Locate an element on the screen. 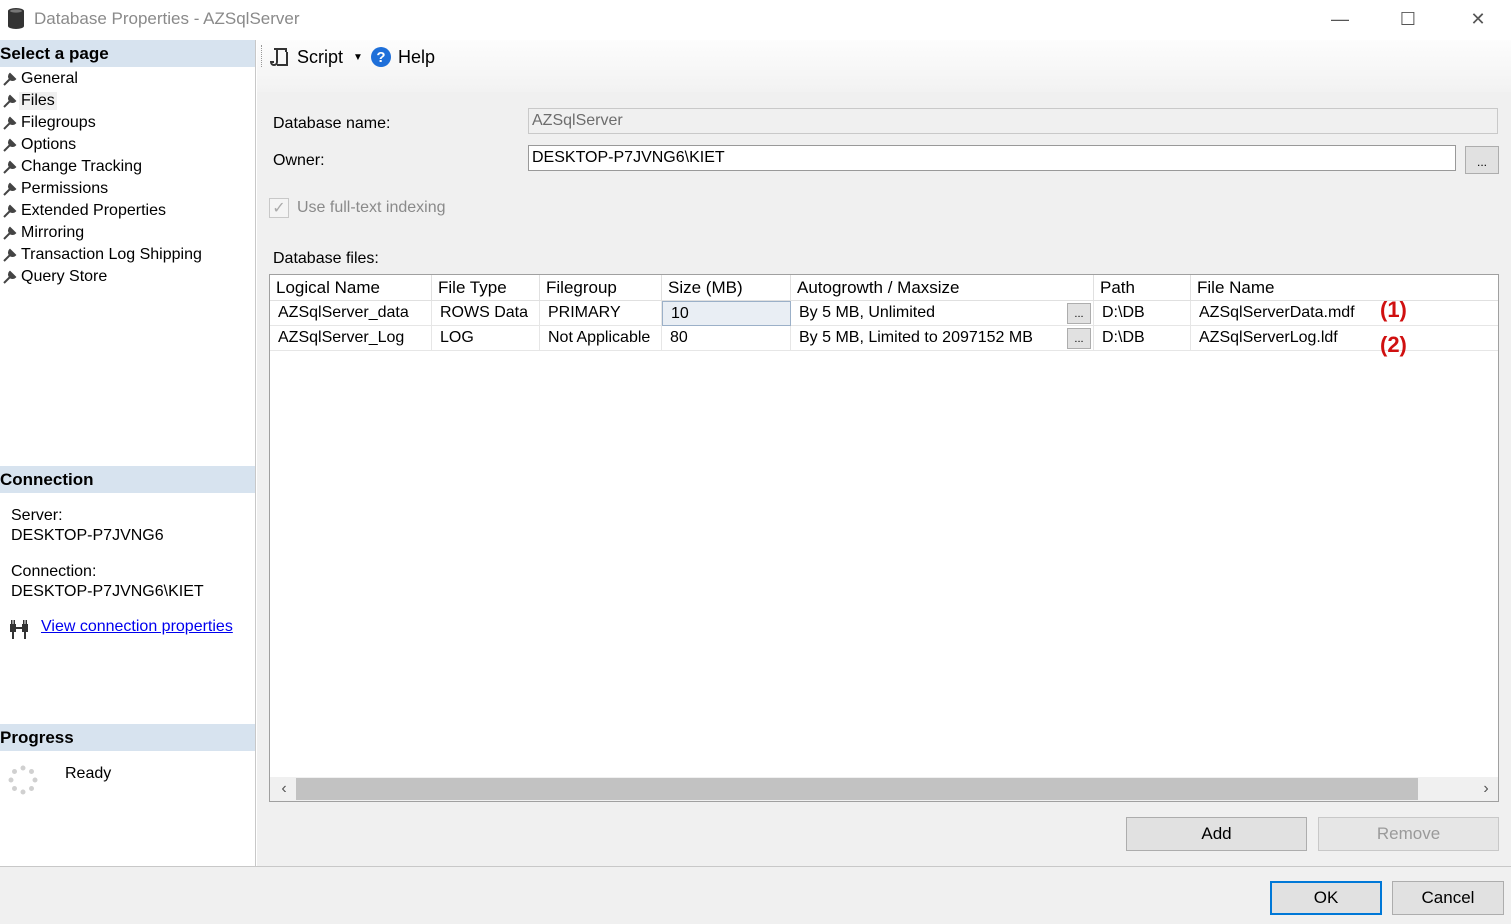 This screenshot has width=1511, height=924. dropdown-arrow-icon: ▼ is located at coordinates (358, 57).